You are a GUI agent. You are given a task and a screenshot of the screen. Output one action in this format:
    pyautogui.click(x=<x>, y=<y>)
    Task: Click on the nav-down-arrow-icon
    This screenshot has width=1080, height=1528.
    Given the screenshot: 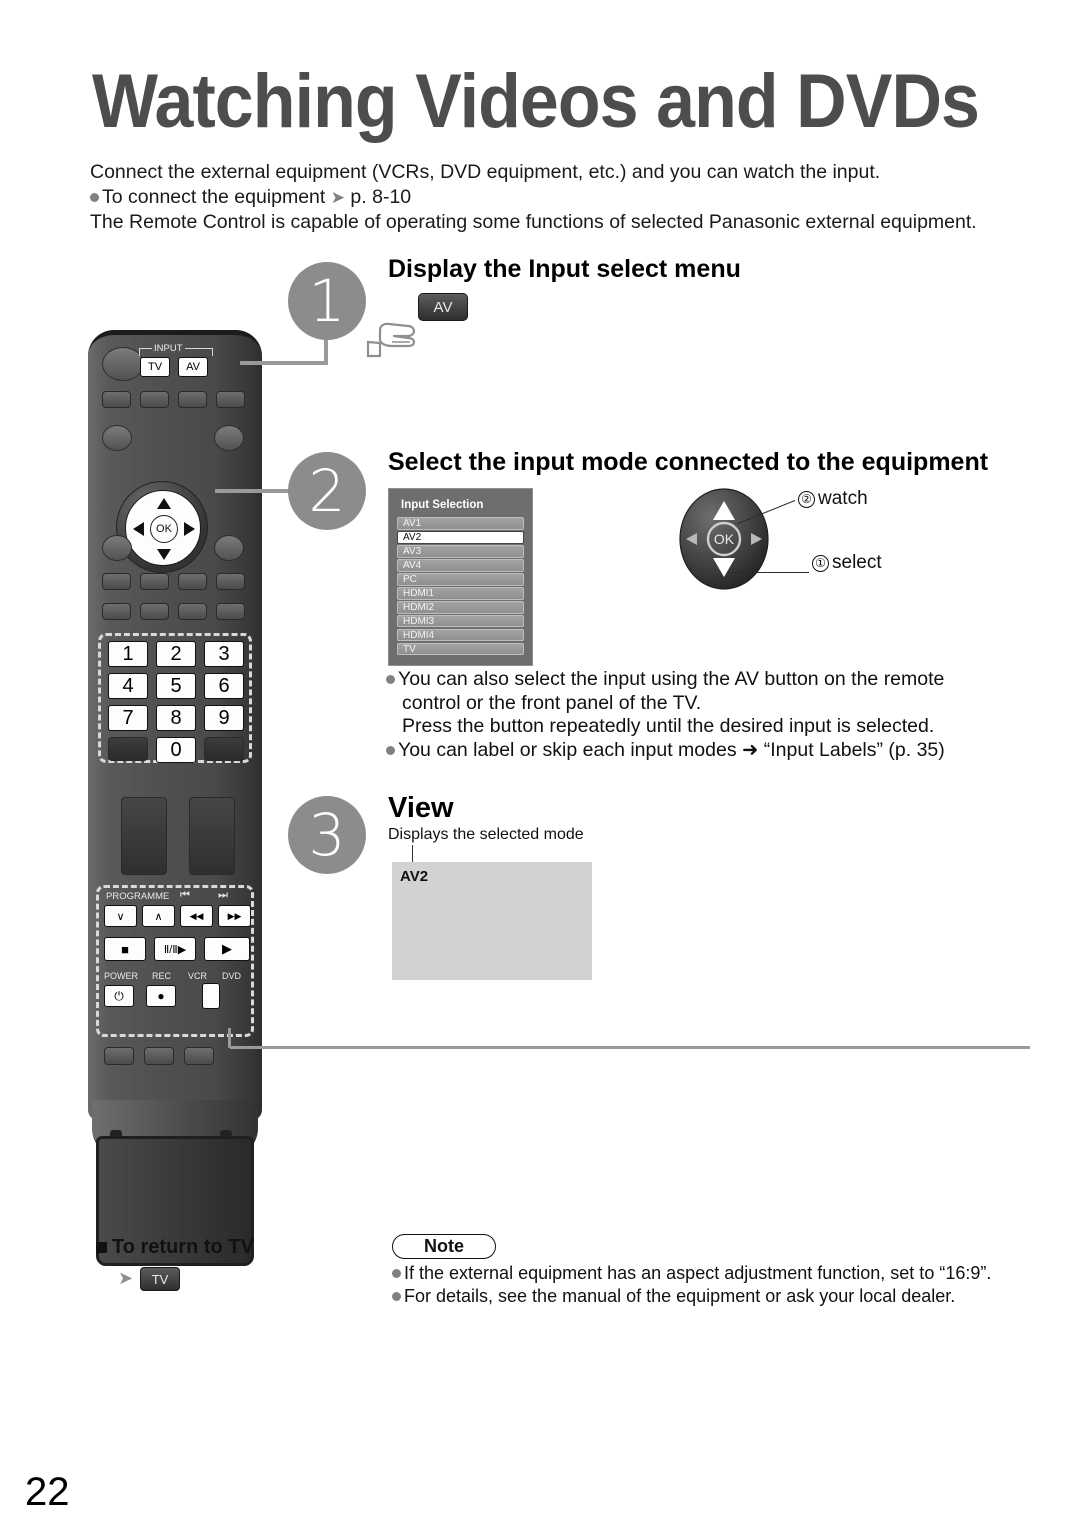 What is the action you would take?
    pyautogui.click(x=164, y=554)
    